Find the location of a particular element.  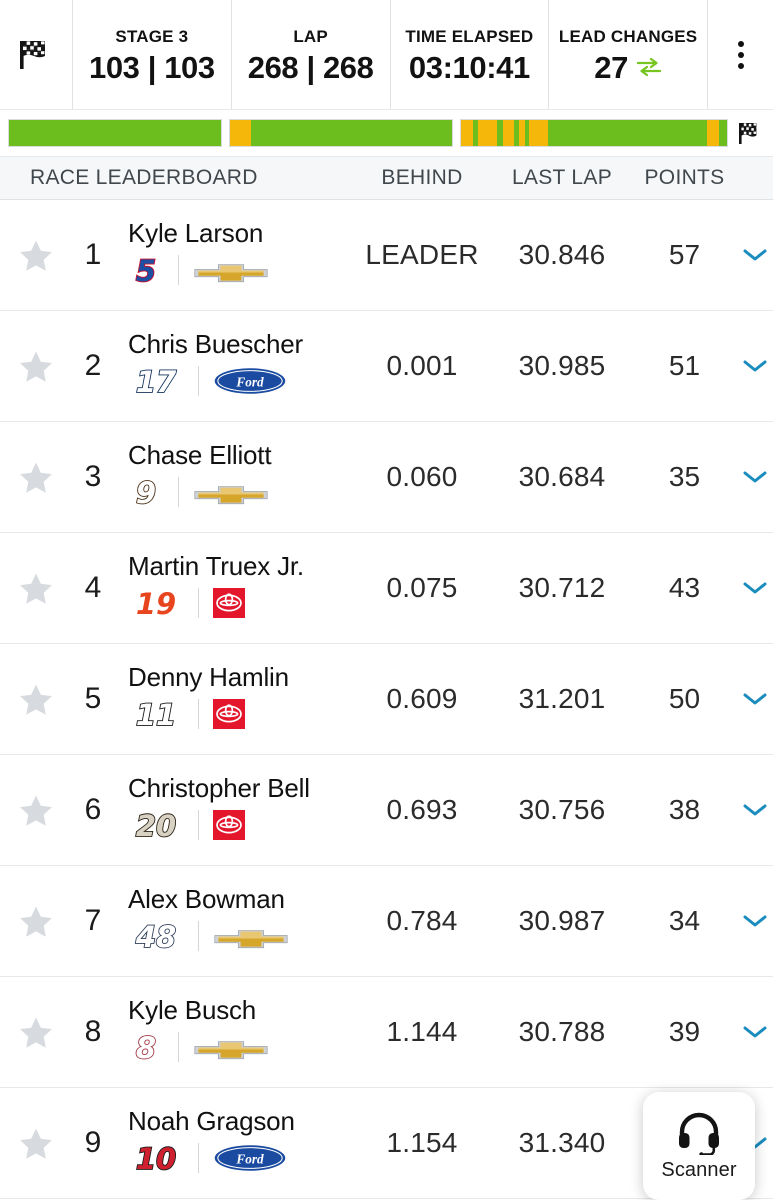

stat-stage: STAGE 3 103 | 103 is located at coordinates (151, 54).